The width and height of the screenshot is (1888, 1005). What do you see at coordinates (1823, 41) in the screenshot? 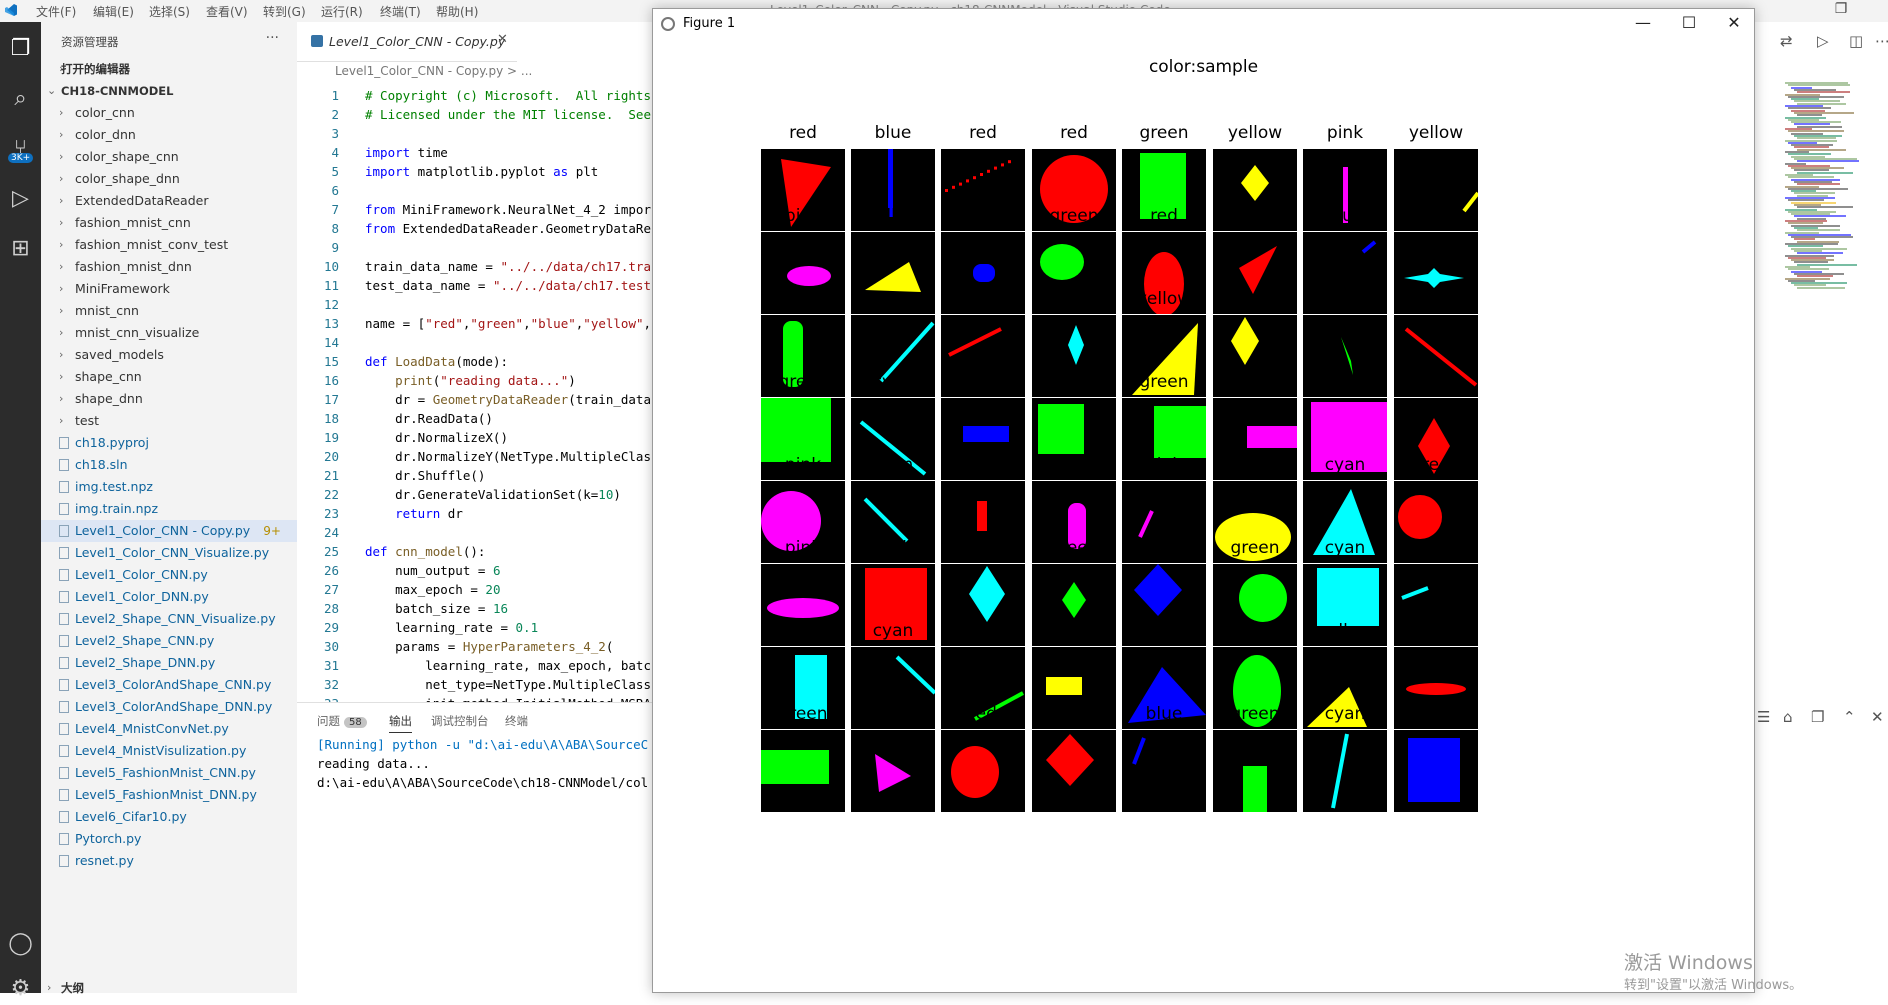
I see `run-file-icon: ▷` at bounding box center [1823, 41].